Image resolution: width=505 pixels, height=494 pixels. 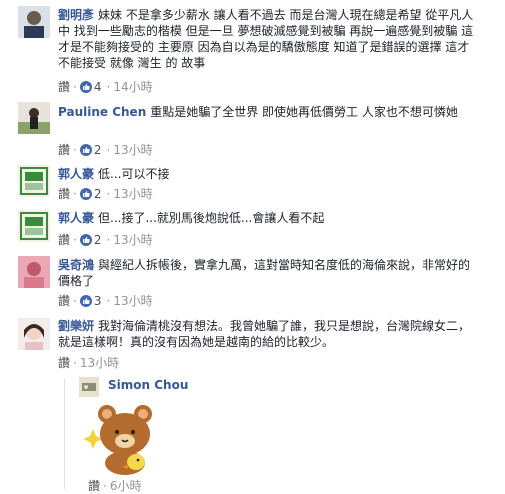 What do you see at coordinates (76, 326) in the screenshot?
I see `commenter-name: 劉樂妍` at bounding box center [76, 326].